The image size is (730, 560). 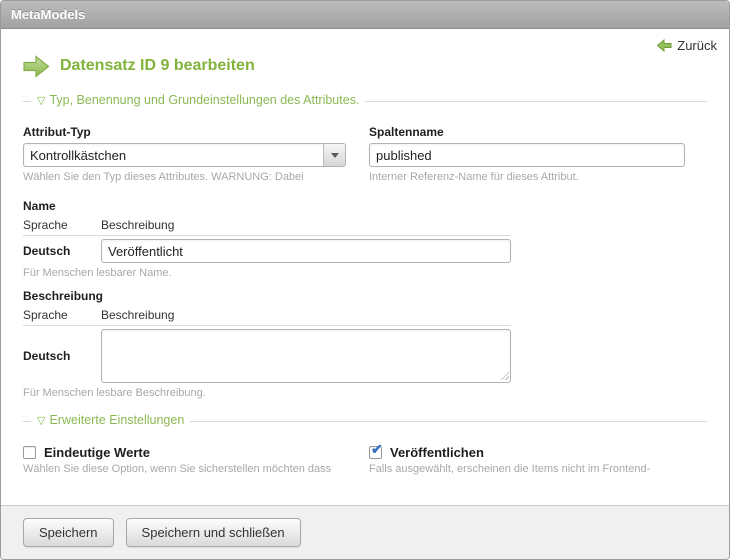 I want to click on unique-values-label: Eindeutige Werte, so click(x=97, y=452).